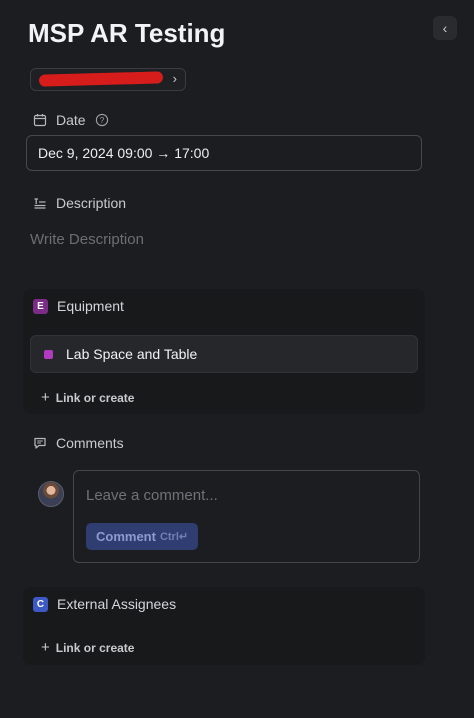 This screenshot has height=718, width=474. I want to click on equipment-label: Equipment, so click(90, 306).